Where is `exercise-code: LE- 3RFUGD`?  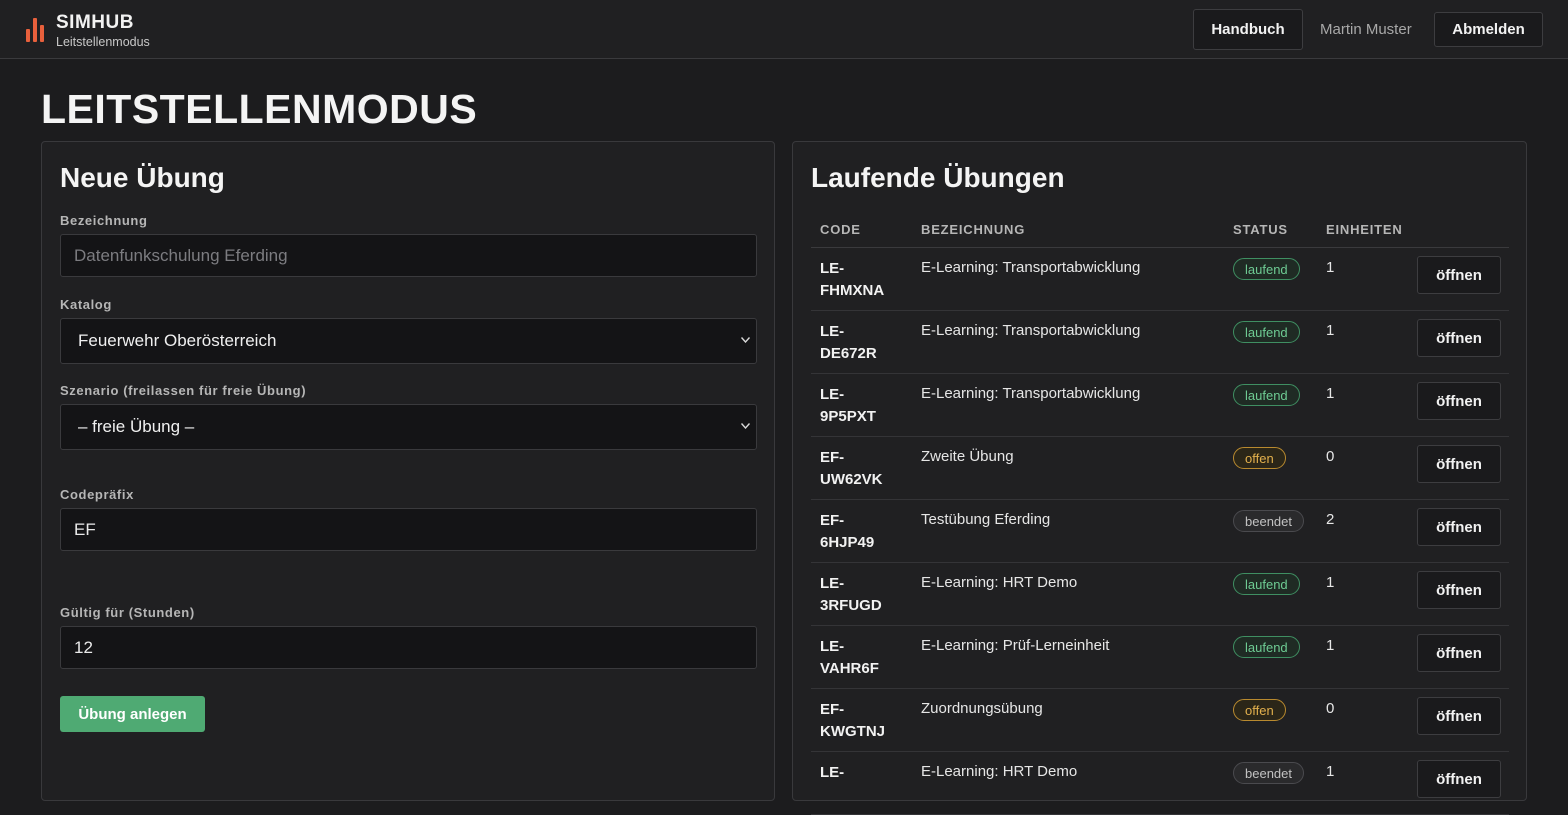
exercise-code: LE- 3RFUGD is located at coordinates (851, 595).